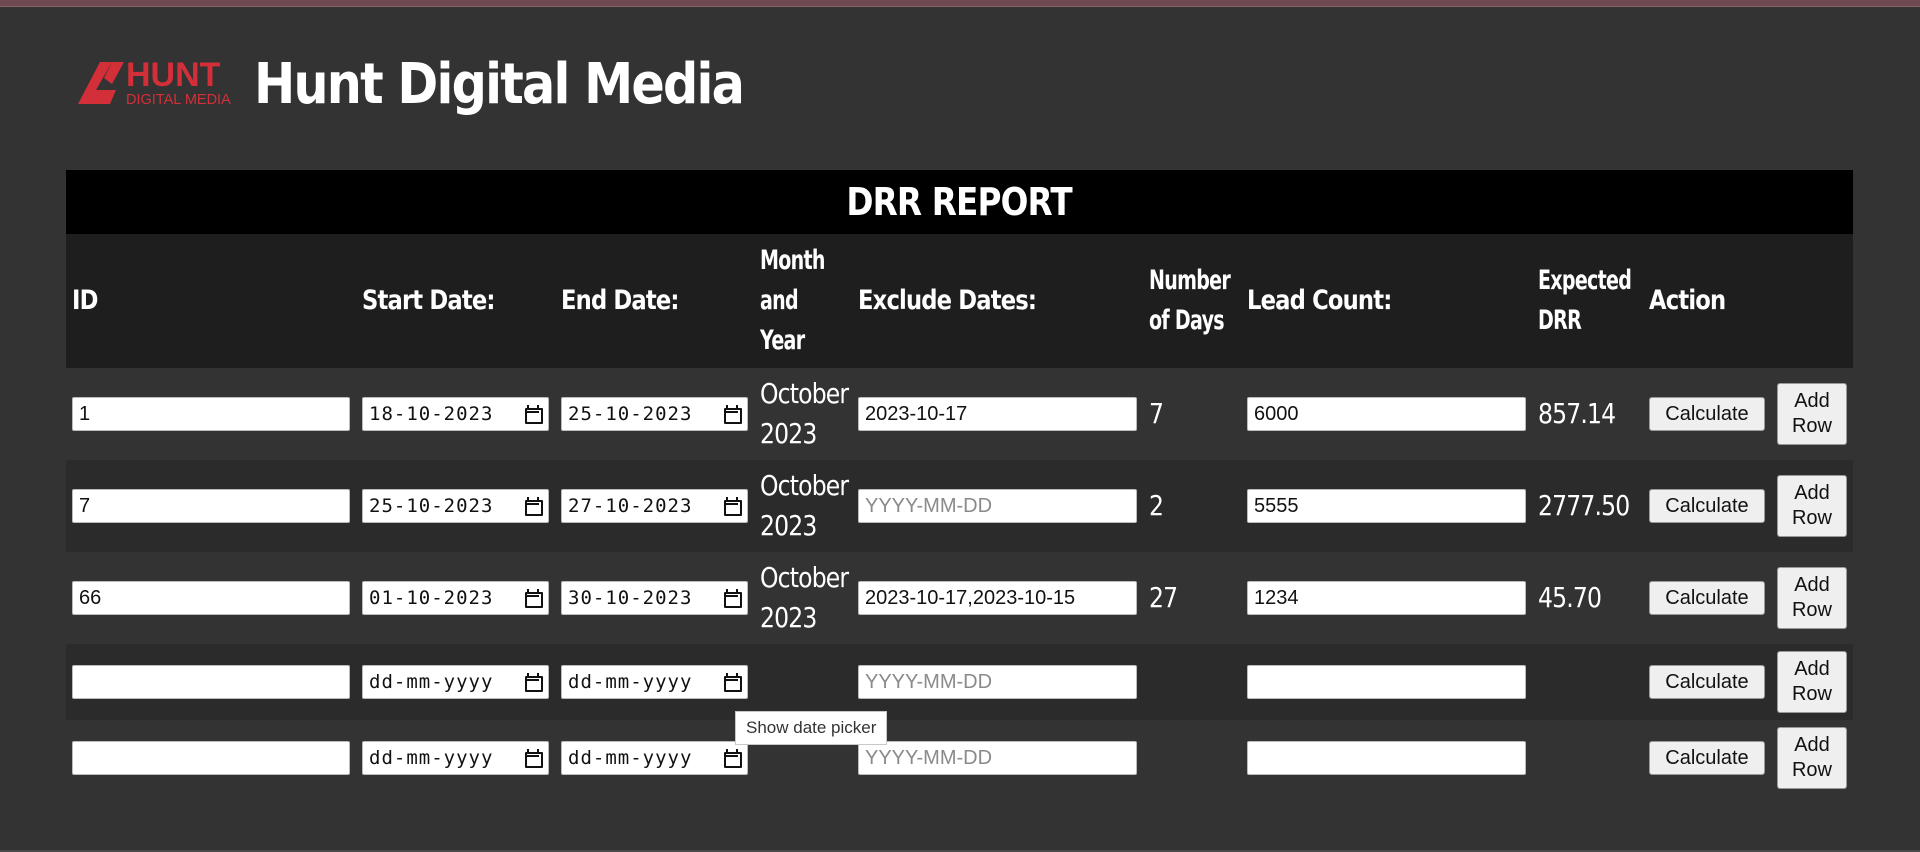 The image size is (1920, 852). What do you see at coordinates (811, 728) in the screenshot?
I see `date-picker-tooltip: Show date picker` at bounding box center [811, 728].